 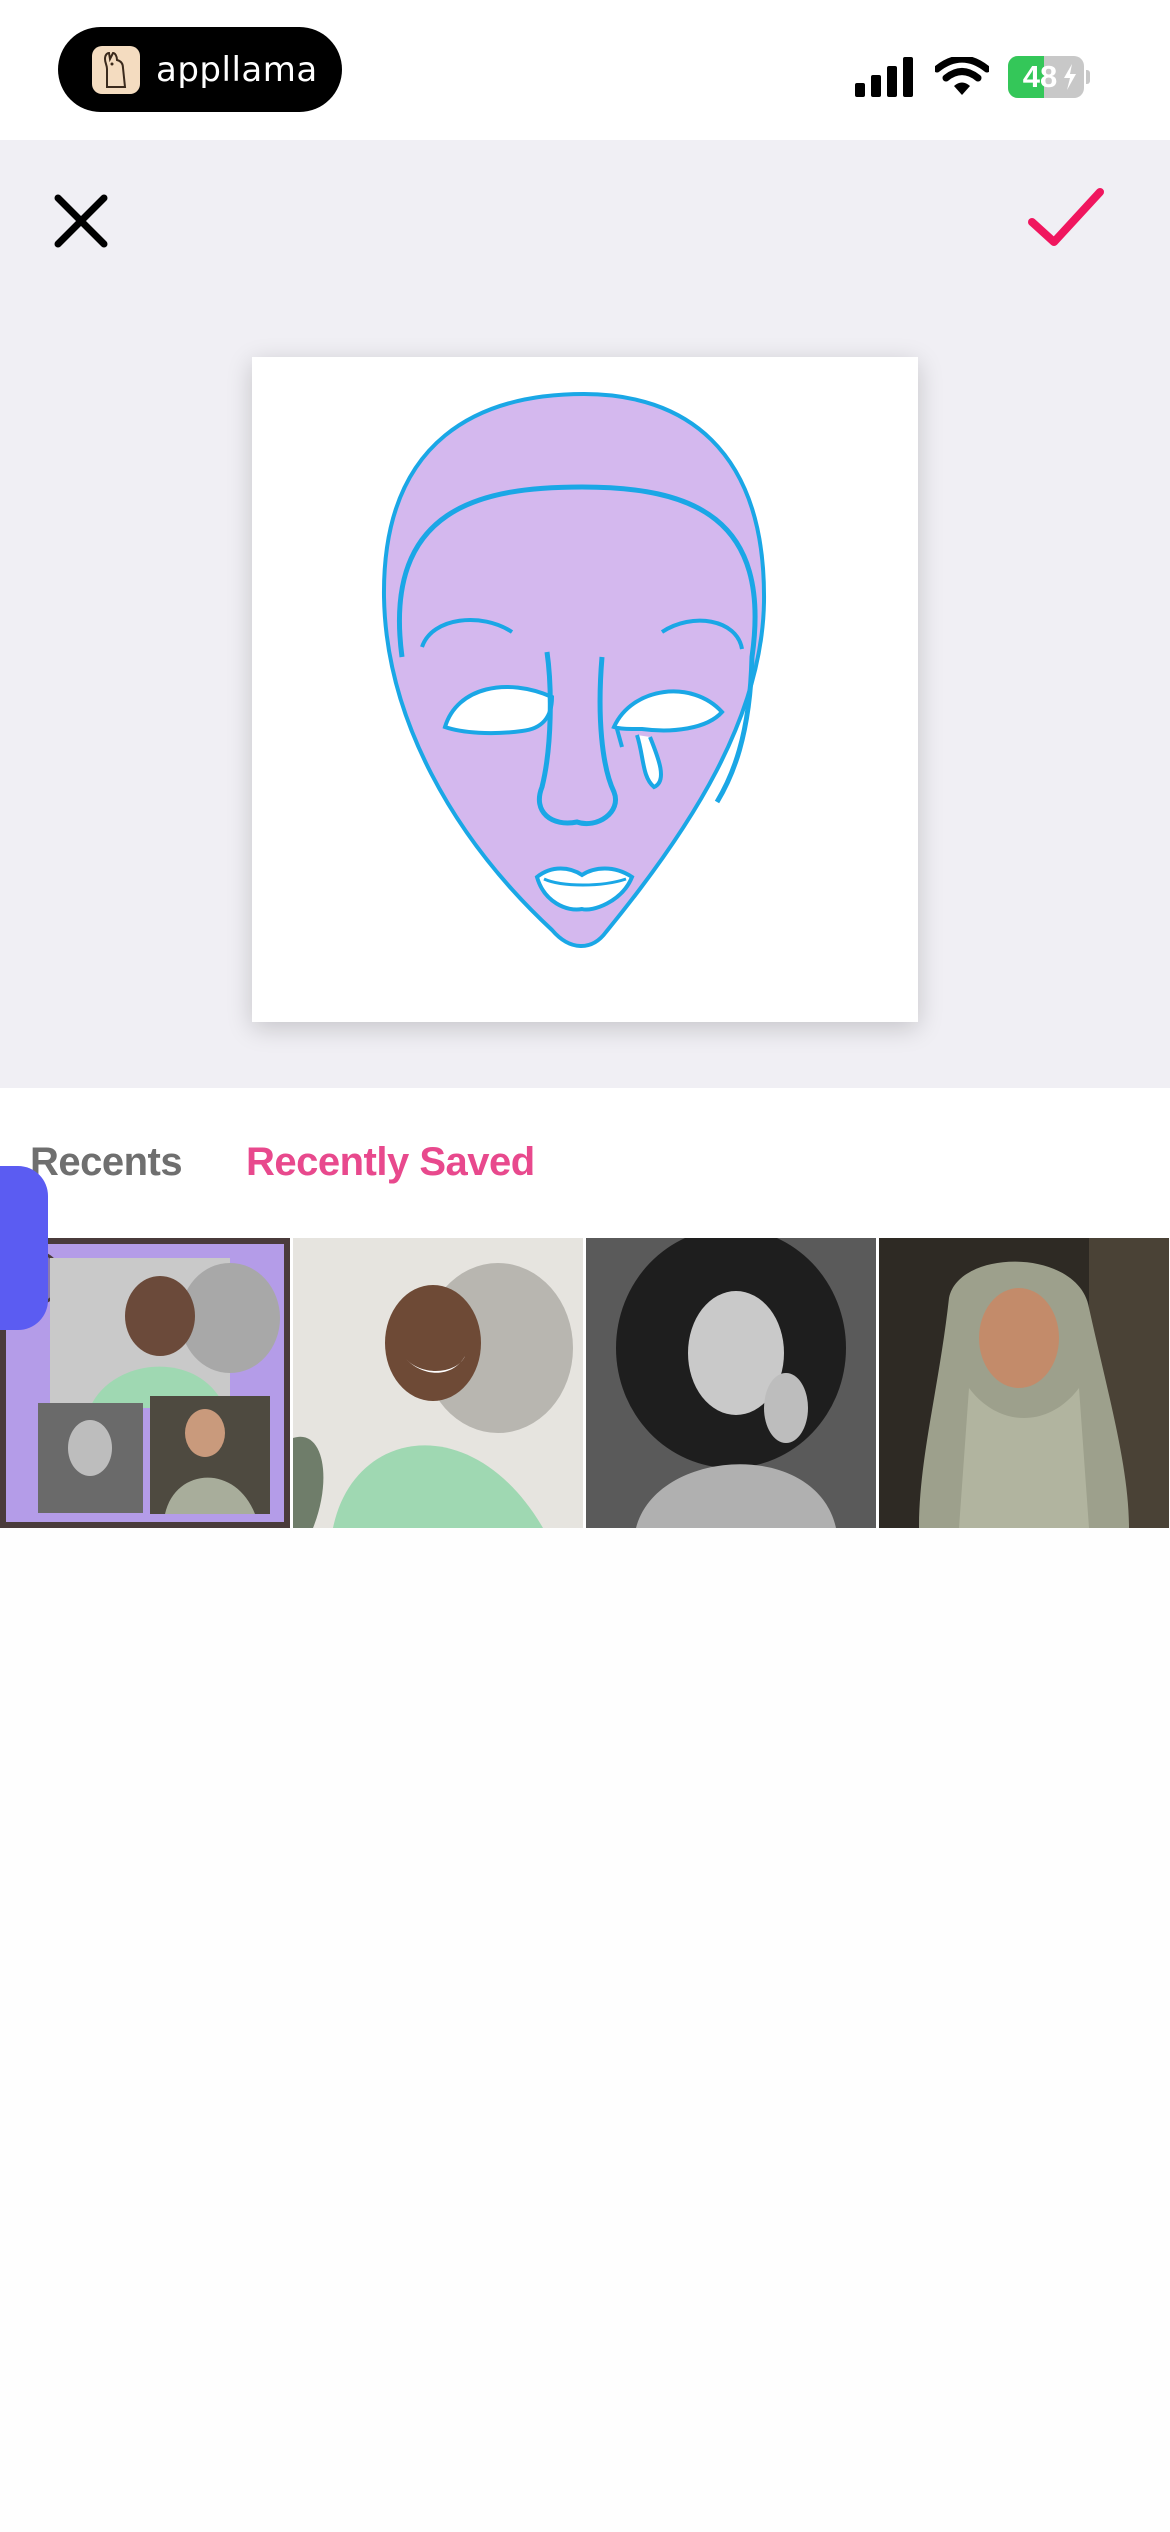 I want to click on side-panel-handle, so click(x=24, y=1248).